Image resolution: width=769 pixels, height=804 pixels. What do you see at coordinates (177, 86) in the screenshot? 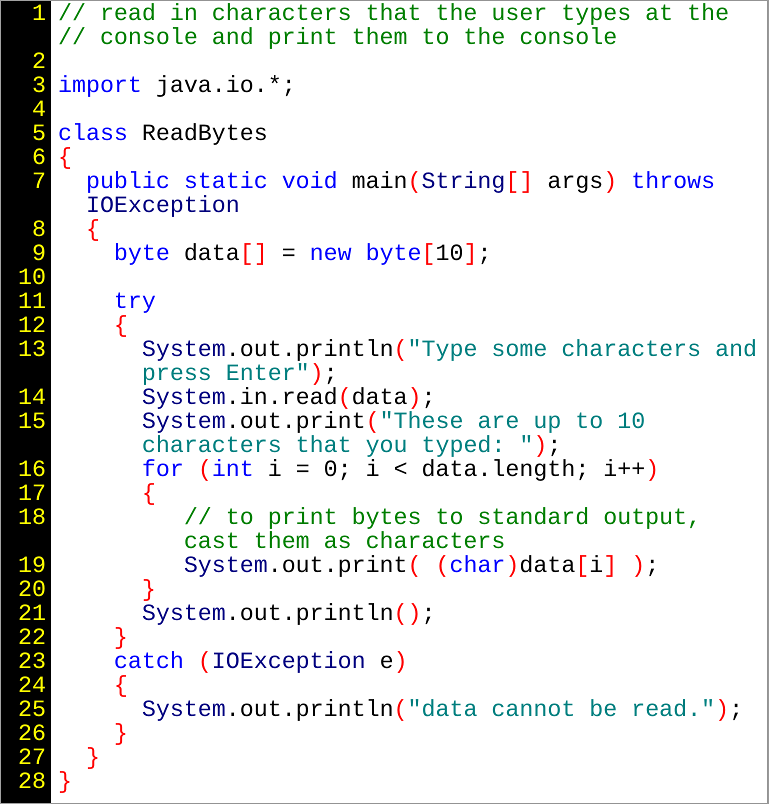
I see `code-line: import java.io.*;` at bounding box center [177, 86].